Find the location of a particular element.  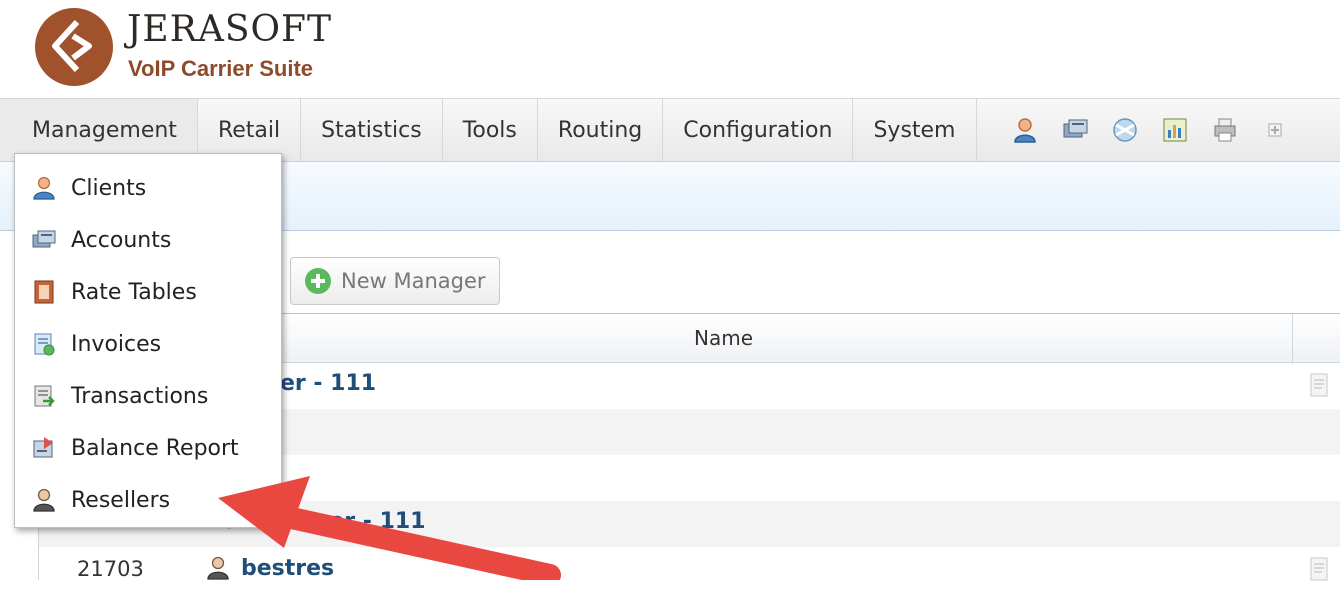

menu-item-resellers: Resellers is located at coordinates (148, 500).